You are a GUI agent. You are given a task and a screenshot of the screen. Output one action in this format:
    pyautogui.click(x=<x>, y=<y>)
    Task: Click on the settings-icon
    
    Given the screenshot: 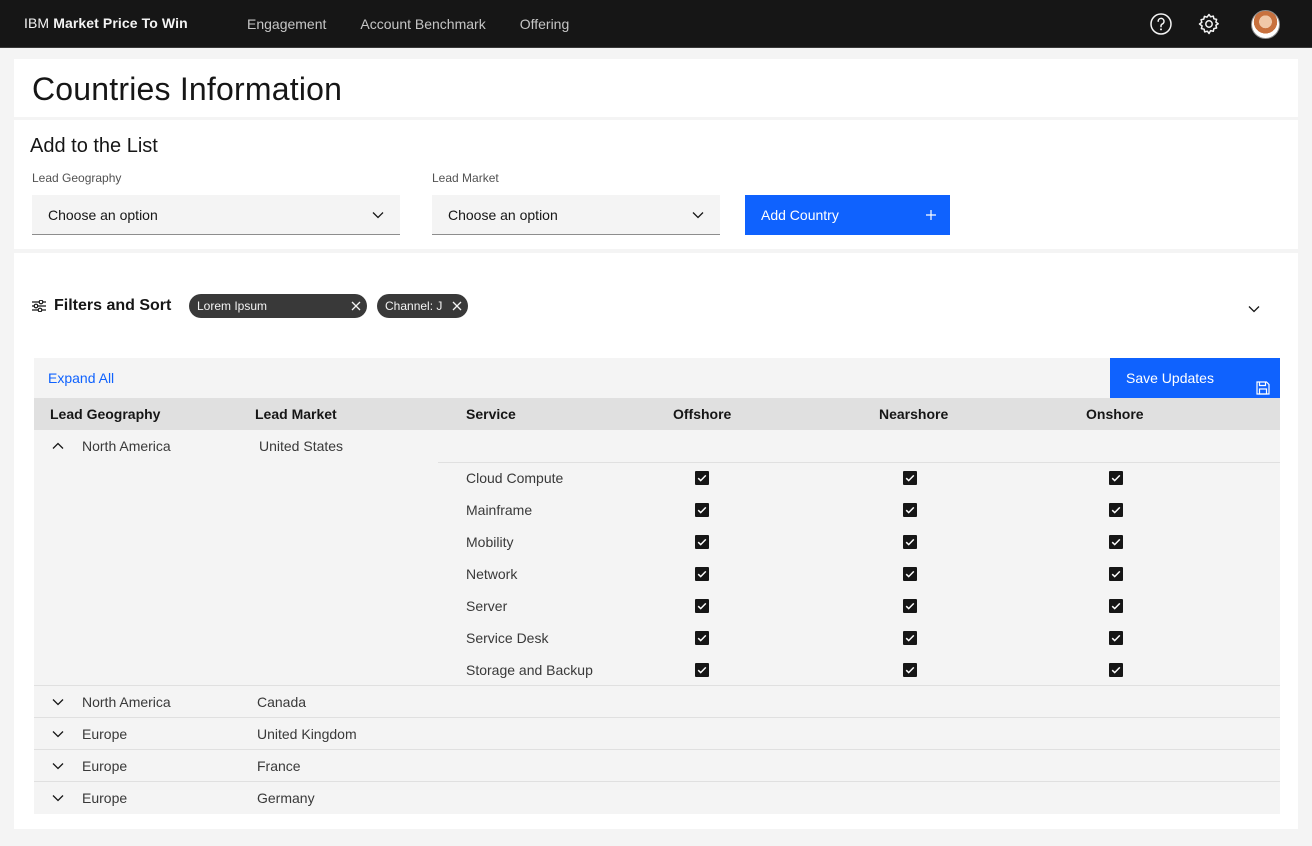 What is the action you would take?
    pyautogui.click(x=1208, y=24)
    